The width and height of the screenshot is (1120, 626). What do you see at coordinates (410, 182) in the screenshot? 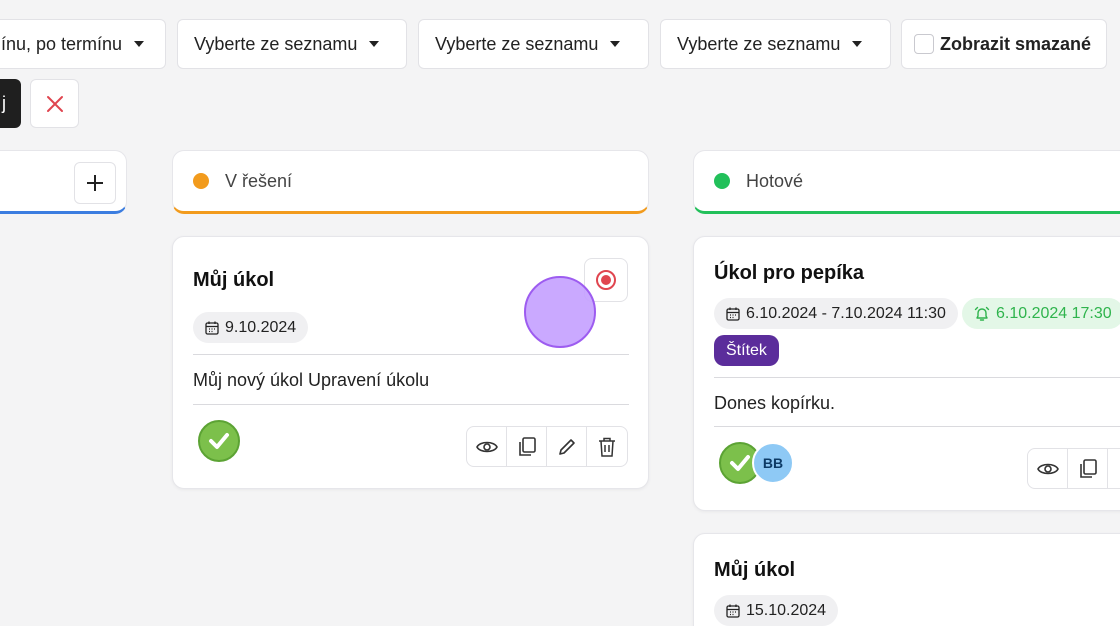
I see `column-header-in-progress: V řešení` at bounding box center [410, 182].